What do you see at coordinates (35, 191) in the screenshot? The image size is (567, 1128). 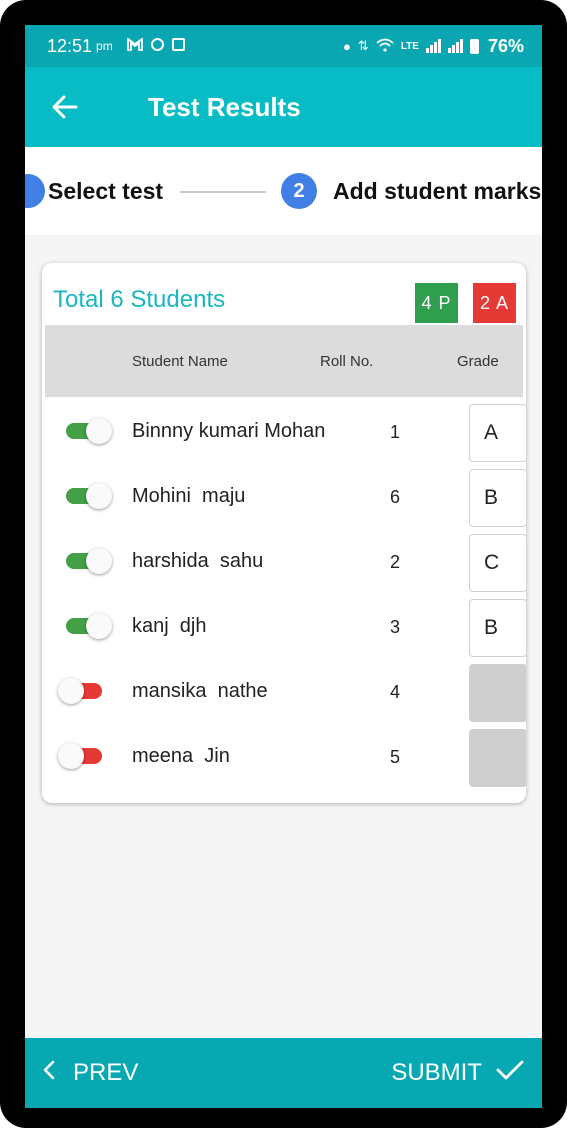 I see `step-1-indicator` at bounding box center [35, 191].